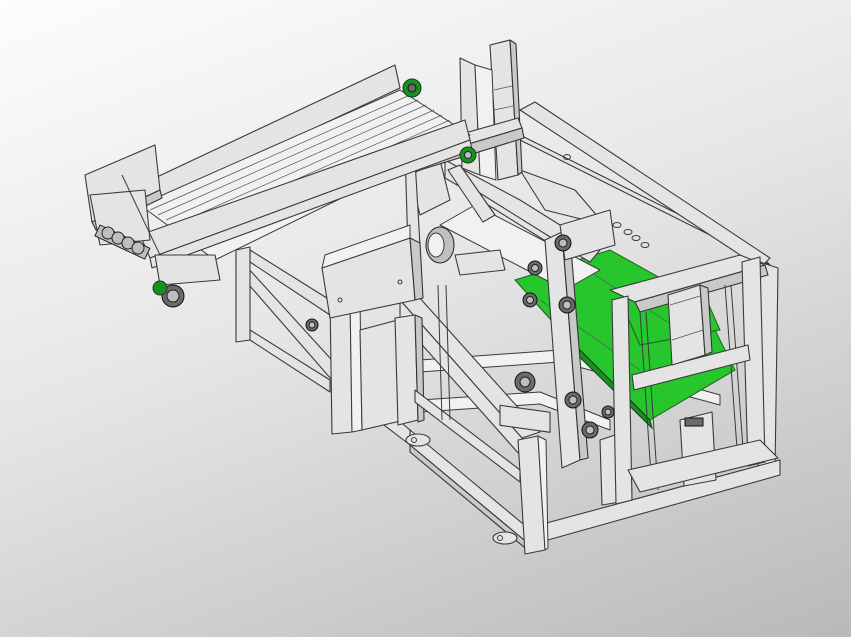 The width and height of the screenshot is (851, 637). I want to click on sprocket-left-frame, so click(312, 325).